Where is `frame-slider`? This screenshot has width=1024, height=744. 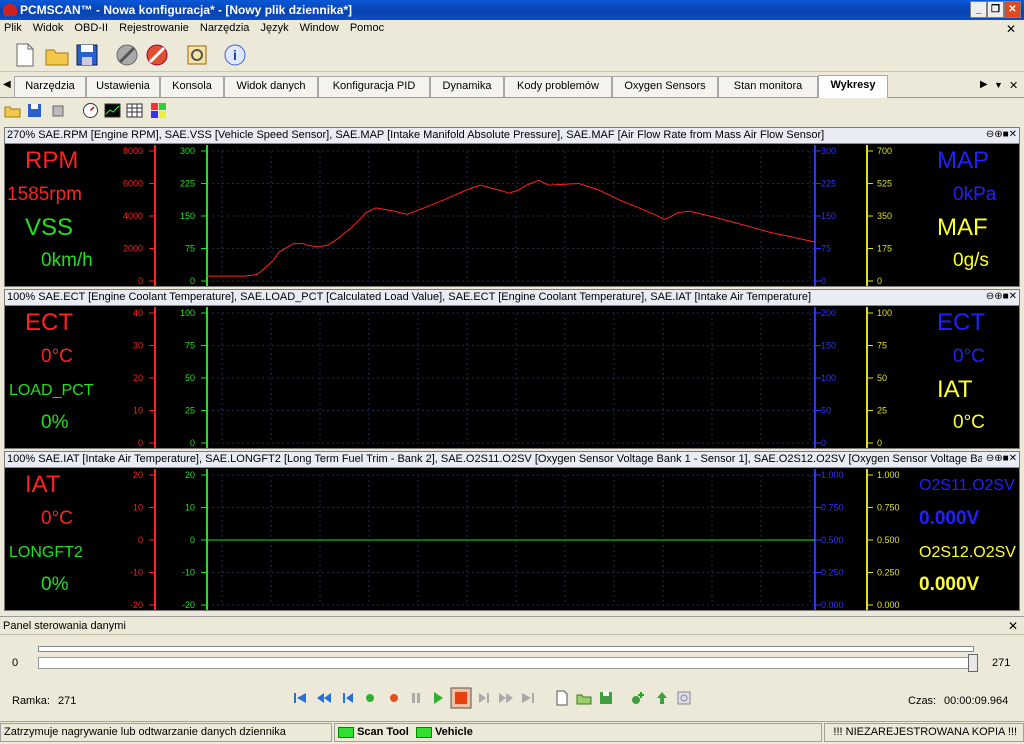 frame-slider is located at coordinates (506, 663).